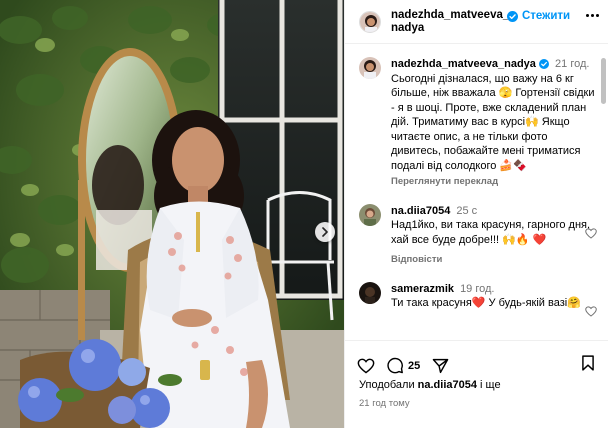 The height and width of the screenshot is (428, 608). Describe the element at coordinates (592, 15) in the screenshot. I see `more-icon` at that location.